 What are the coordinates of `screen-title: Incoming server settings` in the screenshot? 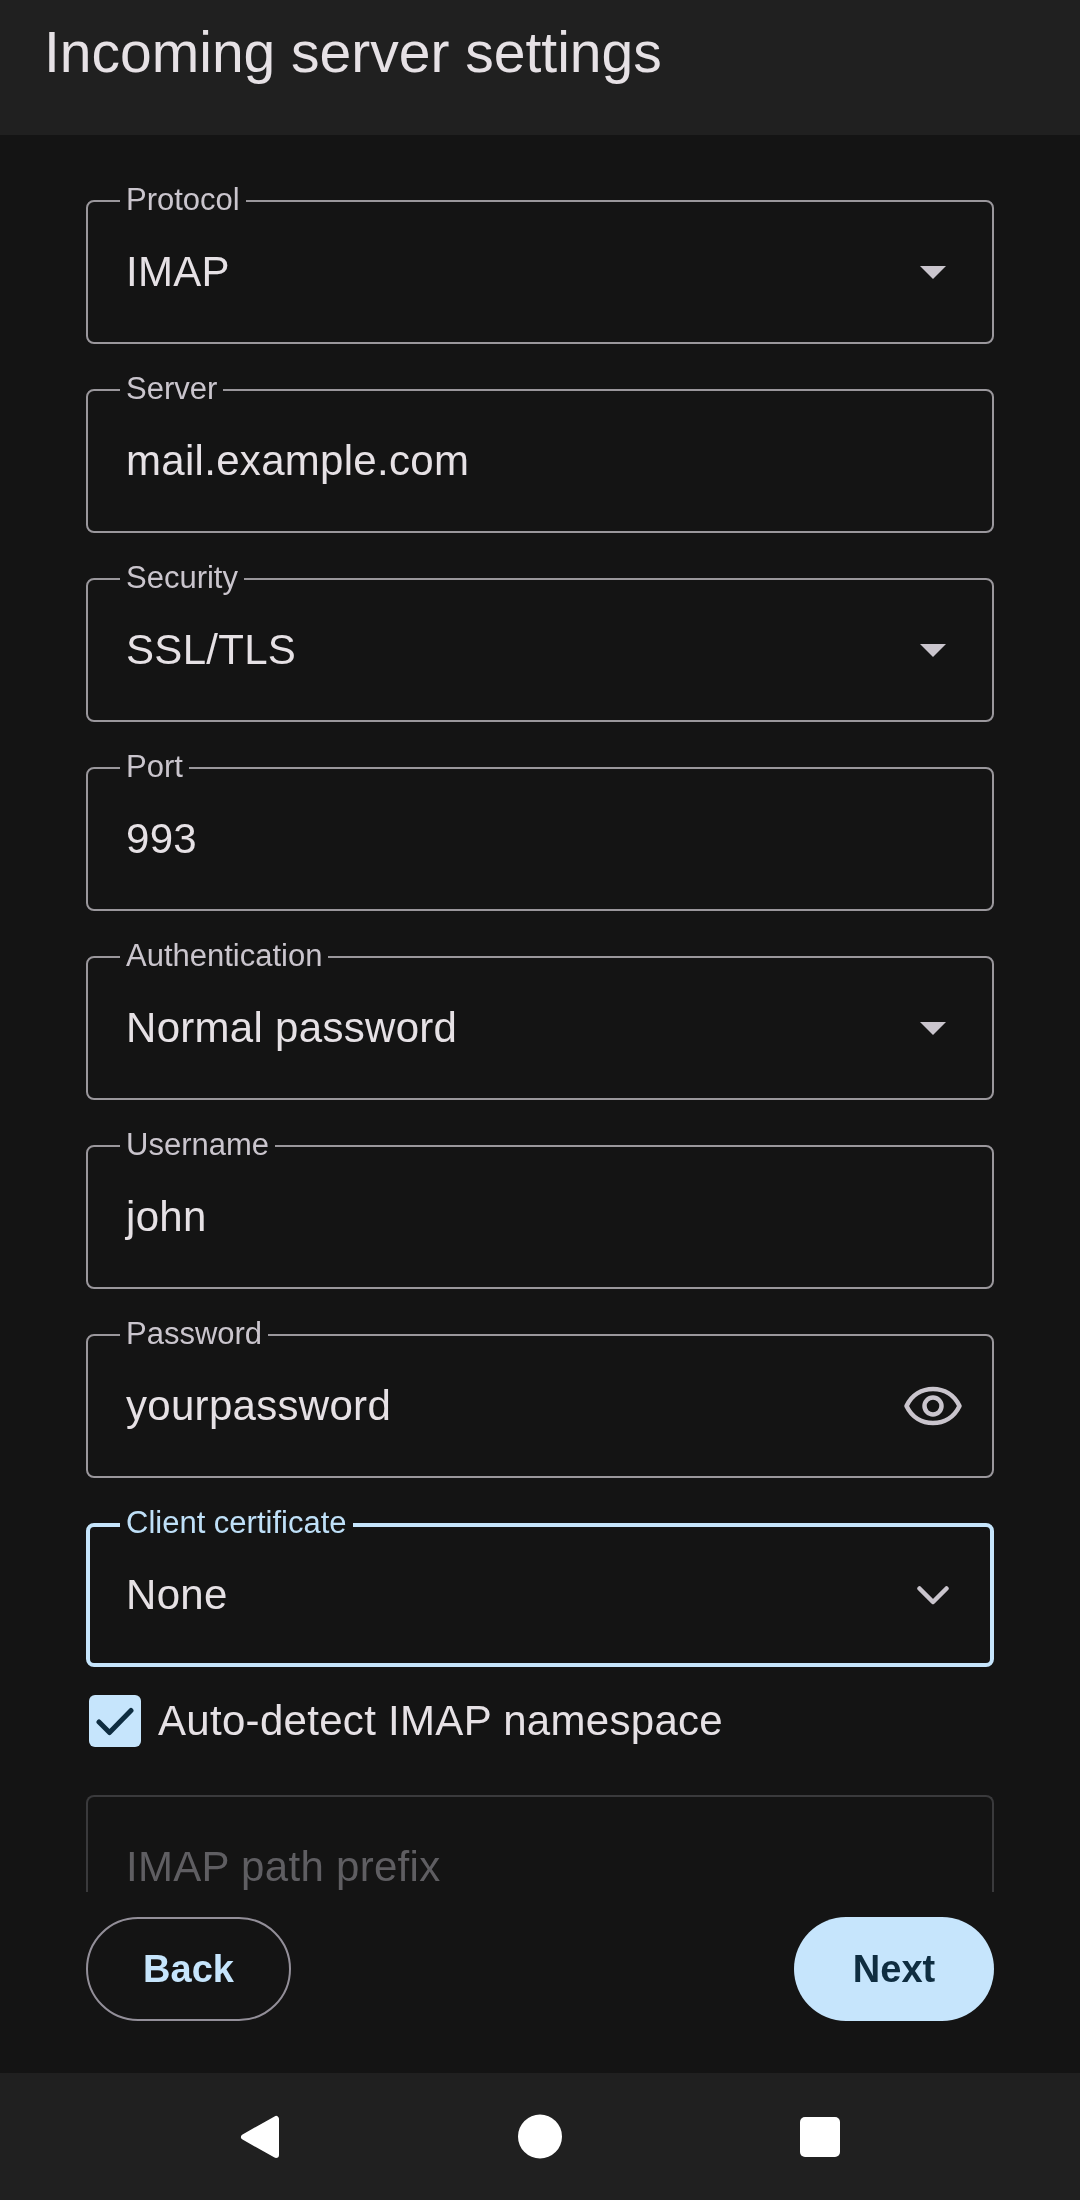 It's located at (353, 52).